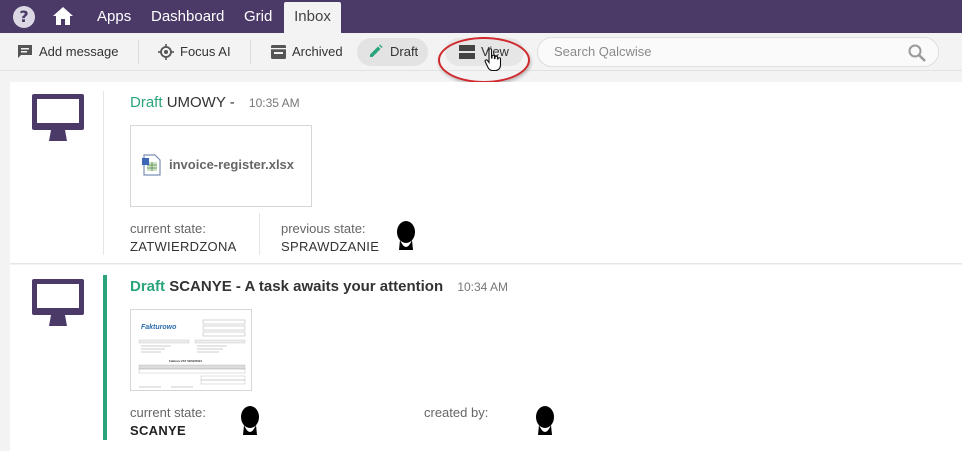  What do you see at coordinates (114, 16) in the screenshot?
I see `nav-apps: Apps` at bounding box center [114, 16].